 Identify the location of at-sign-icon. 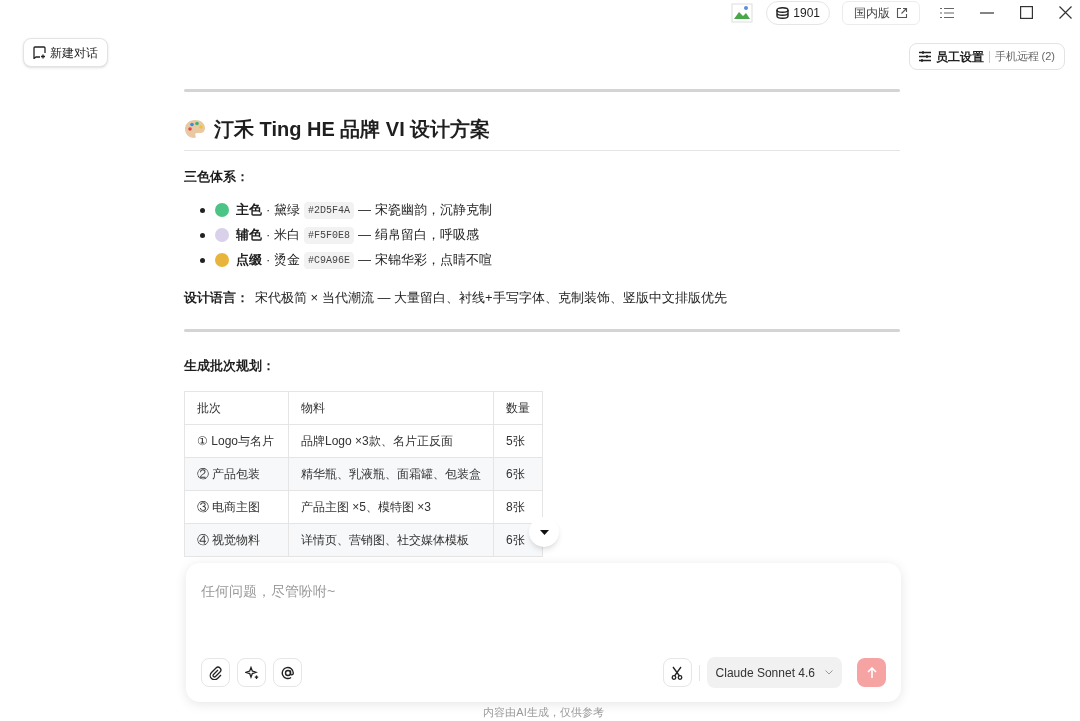
(287, 672).